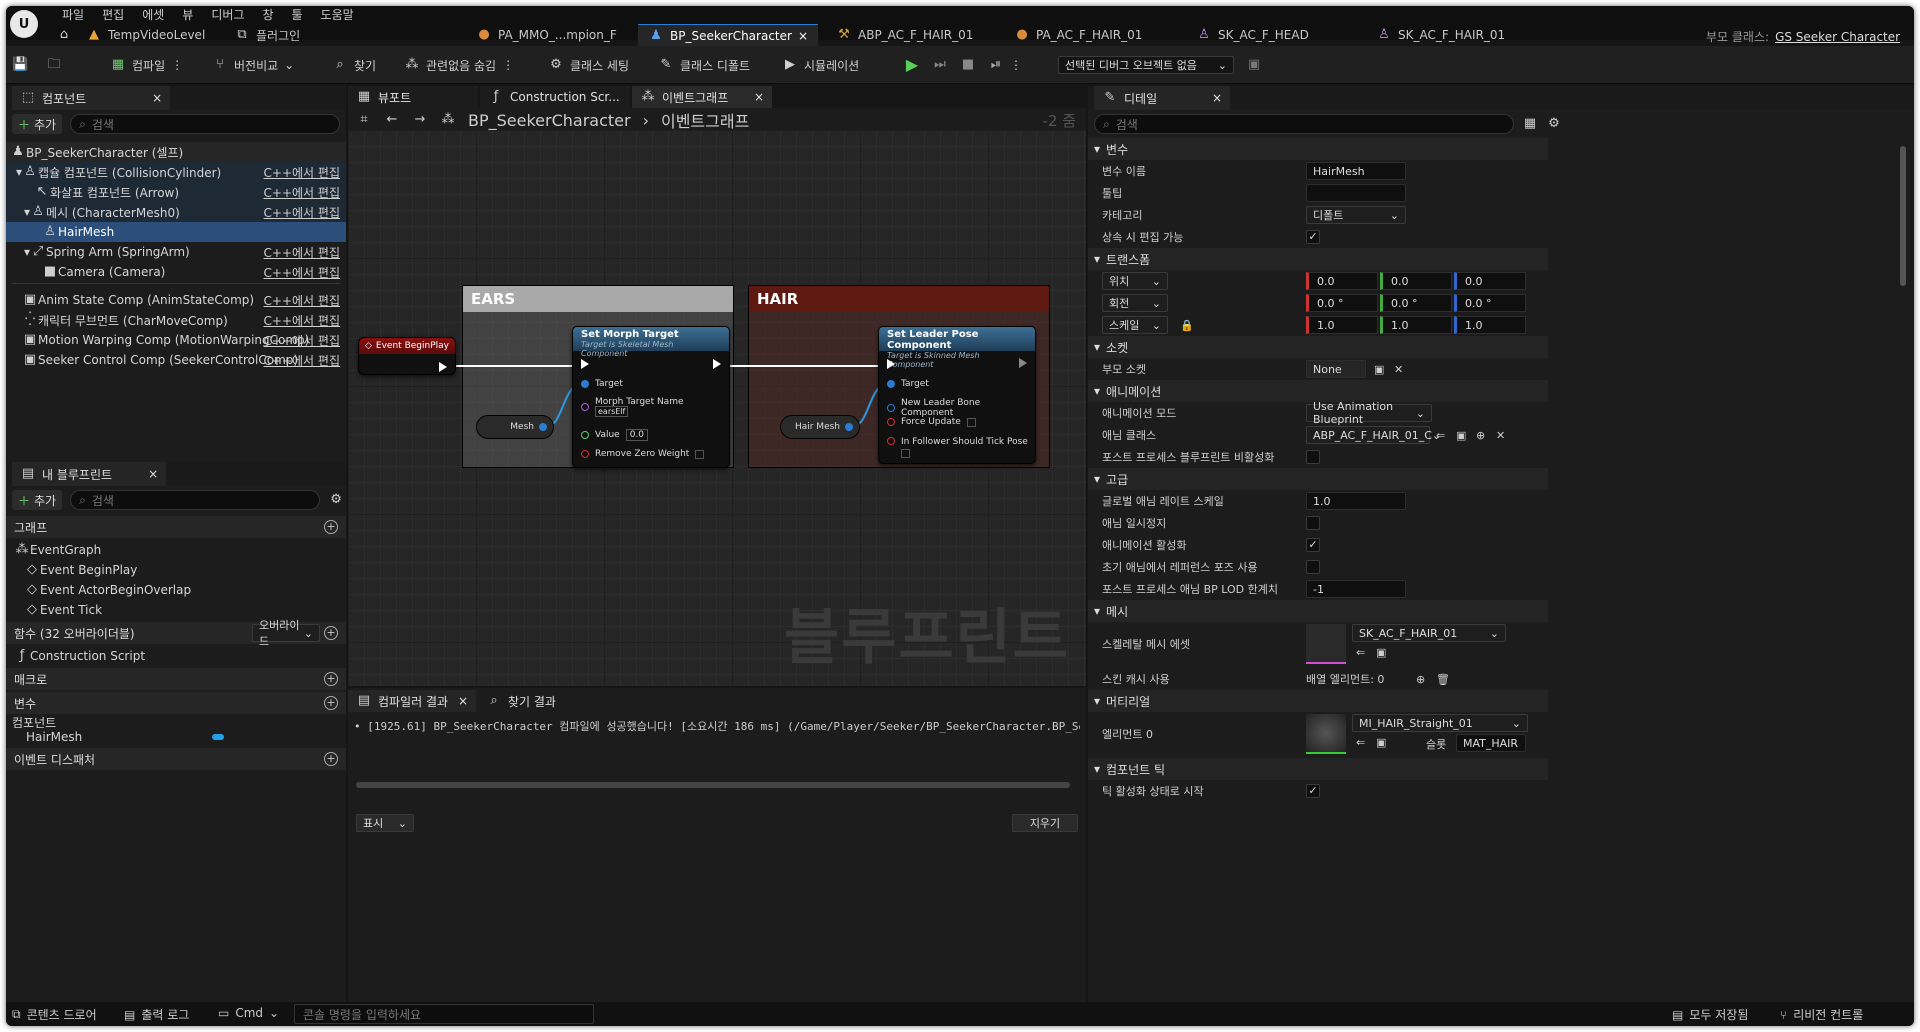 The height and width of the screenshot is (1032, 1920). I want to click on tab-event-graph: ⁂ 이벤트그래프 ×, so click(702, 97).